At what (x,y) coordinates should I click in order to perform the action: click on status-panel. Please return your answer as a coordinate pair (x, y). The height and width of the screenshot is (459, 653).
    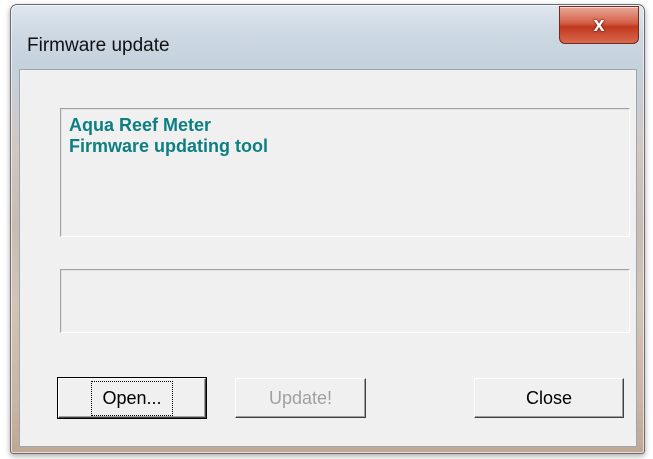
    Looking at the image, I should click on (345, 301).